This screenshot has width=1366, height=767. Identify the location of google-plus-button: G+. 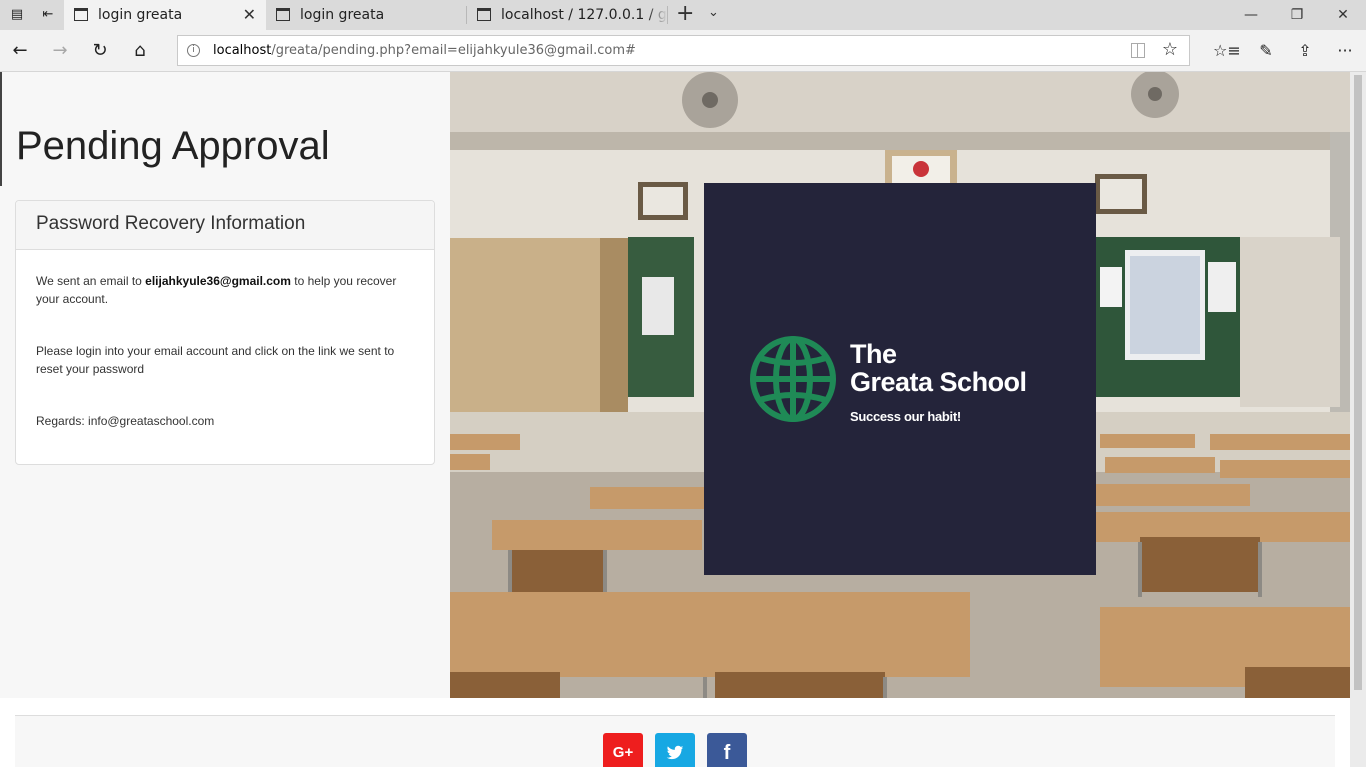
(623, 750).